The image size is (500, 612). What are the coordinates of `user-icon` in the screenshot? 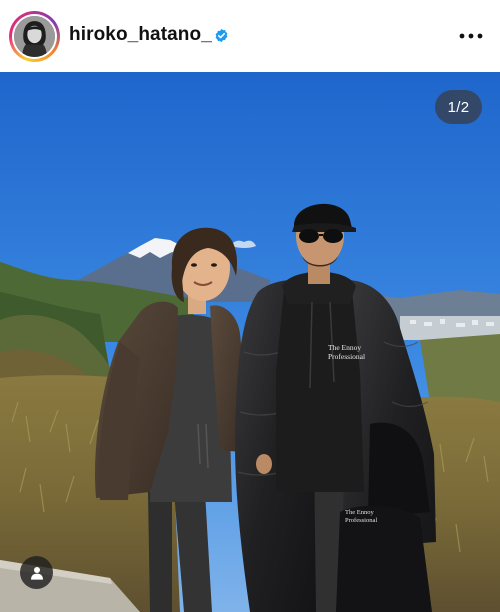 It's located at (36, 573).